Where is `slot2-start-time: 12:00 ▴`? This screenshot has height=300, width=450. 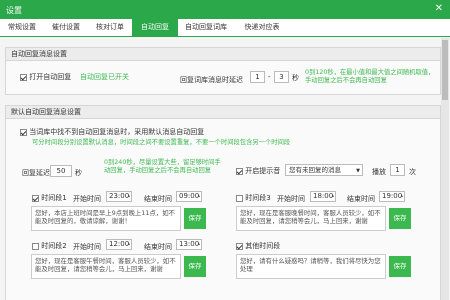 slot2-start-time: 12:00 ▴ is located at coordinates (119, 244).